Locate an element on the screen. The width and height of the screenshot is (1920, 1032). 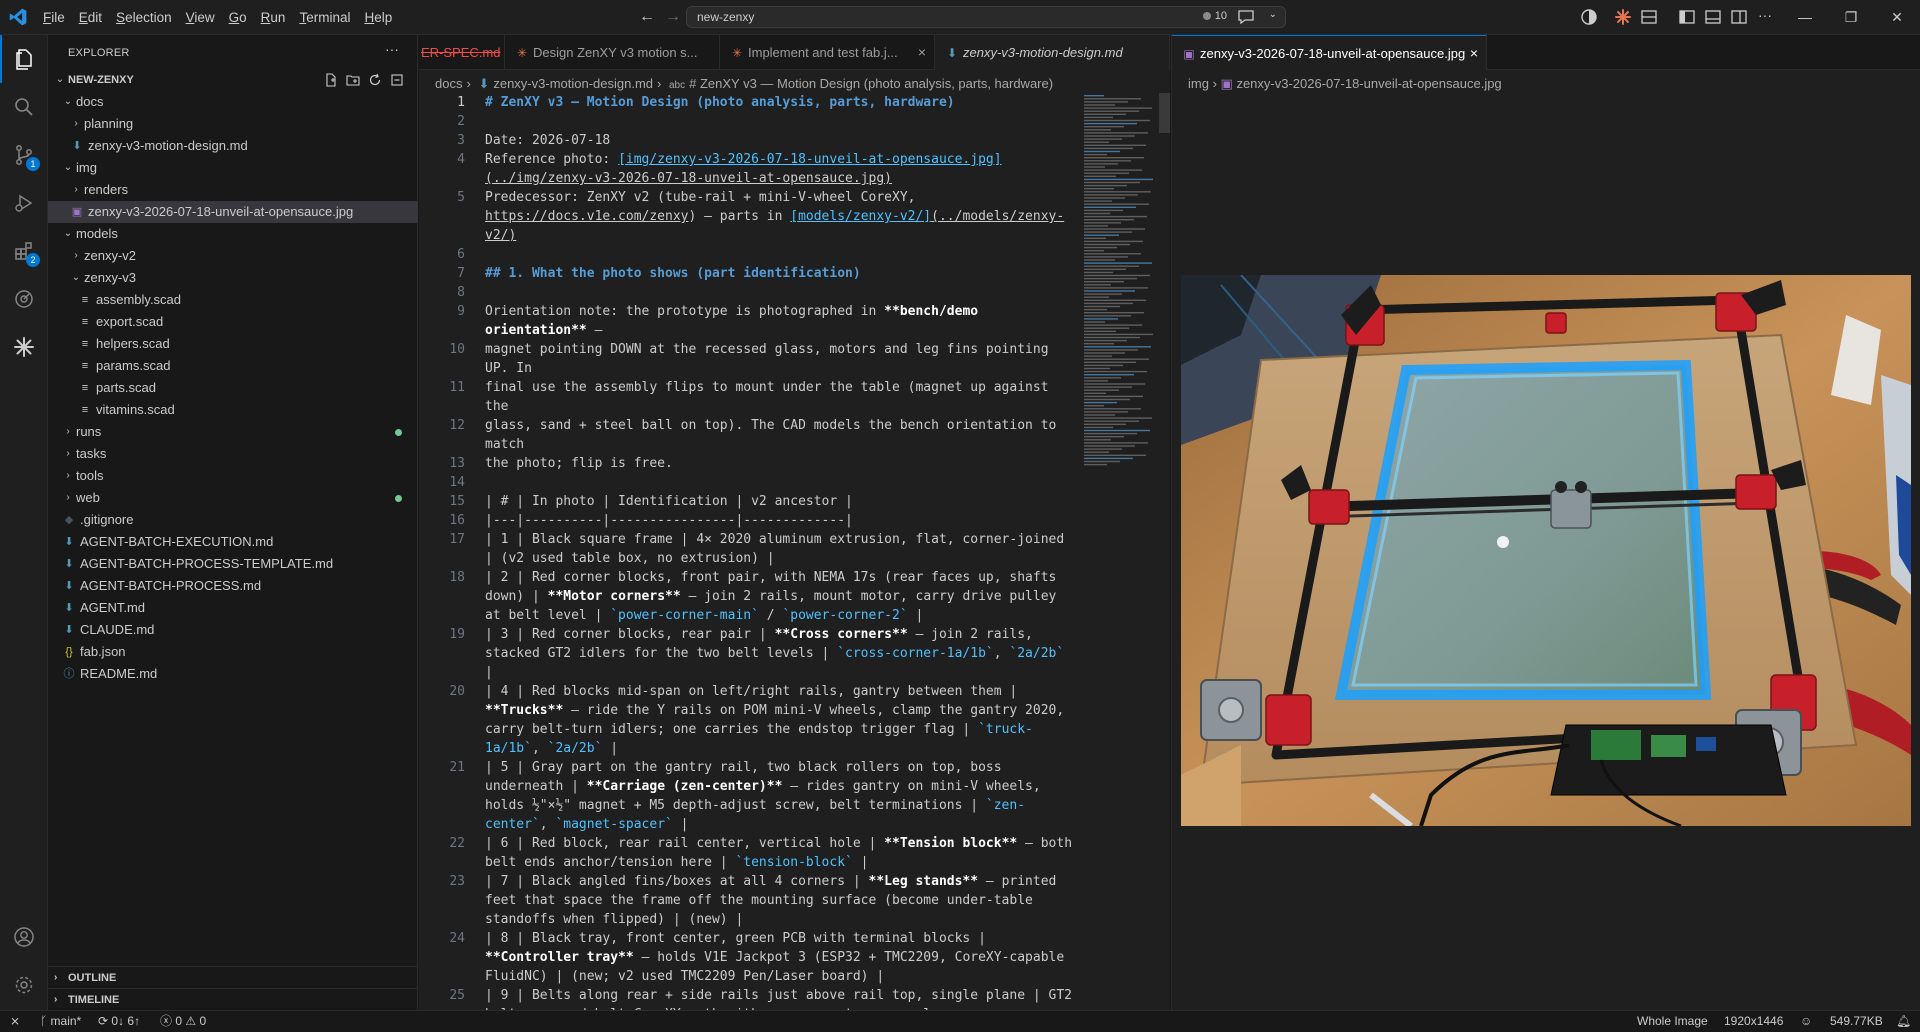
branch-indicator: ᚴ main* is located at coordinates (60, 1021).